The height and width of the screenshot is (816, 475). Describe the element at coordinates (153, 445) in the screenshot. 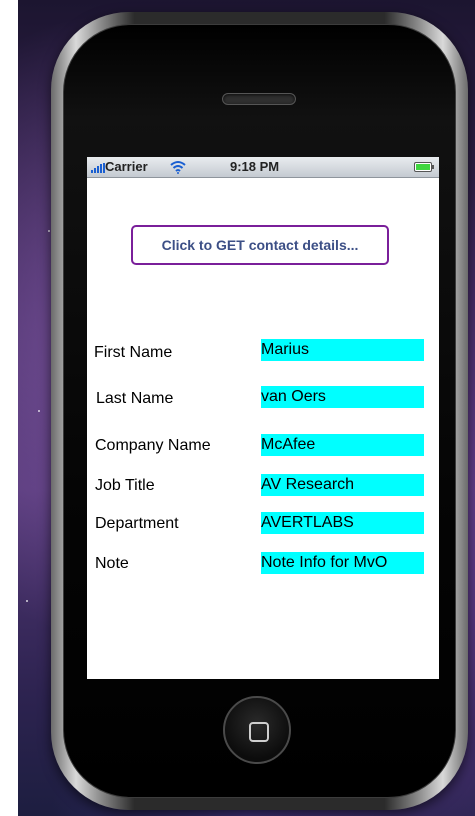

I see `company-name-label: Company Name` at that location.